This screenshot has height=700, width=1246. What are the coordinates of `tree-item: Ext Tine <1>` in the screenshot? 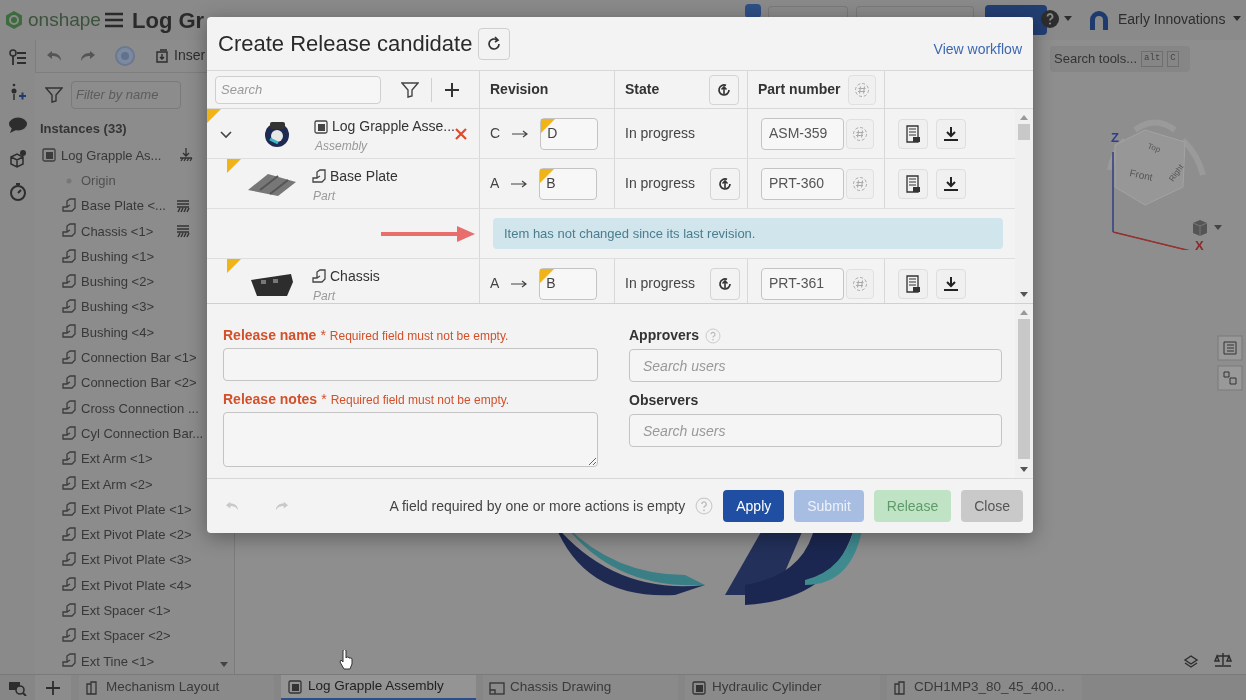 It's located at (117, 661).